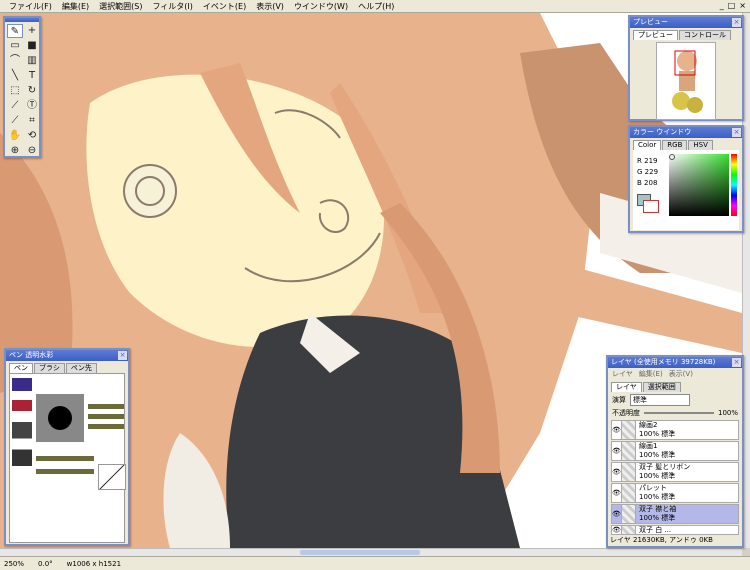  I want to click on tab-preview: プレビュー, so click(655, 35).